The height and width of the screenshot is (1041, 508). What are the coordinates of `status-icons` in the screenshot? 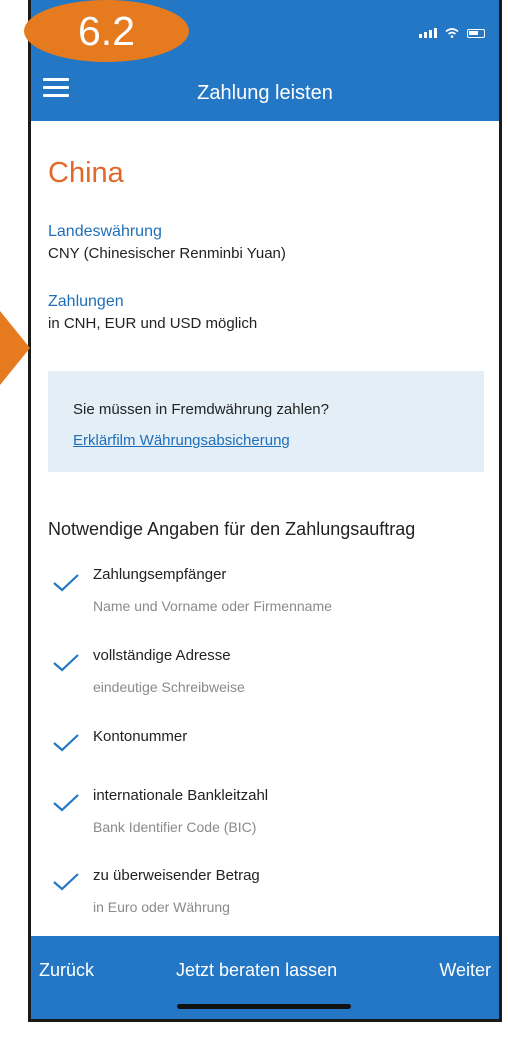 It's located at (452, 33).